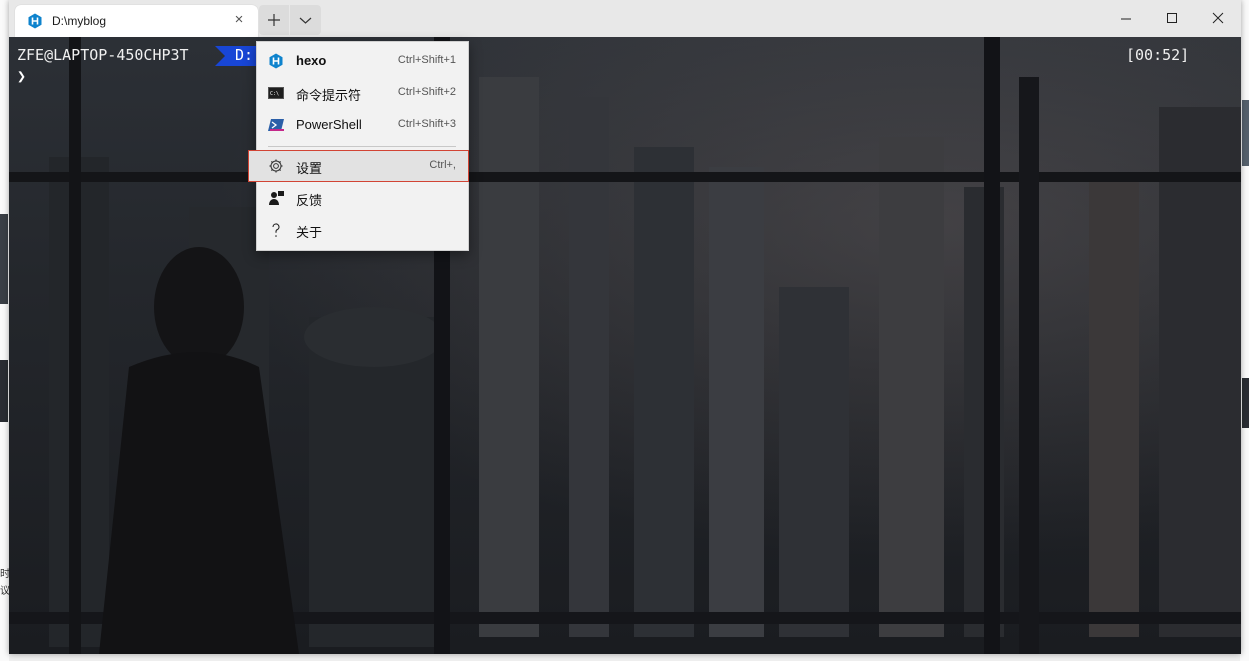 This screenshot has width=1249, height=661. I want to click on new-tab-button, so click(274, 20).